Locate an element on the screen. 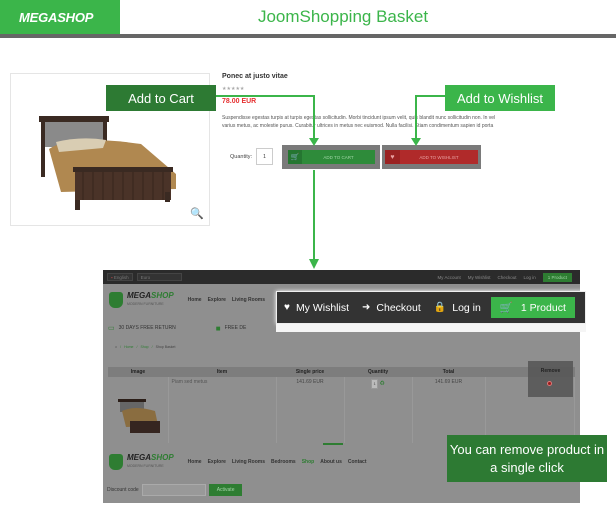  col-quantity: Quantity is located at coordinates (378, 372).